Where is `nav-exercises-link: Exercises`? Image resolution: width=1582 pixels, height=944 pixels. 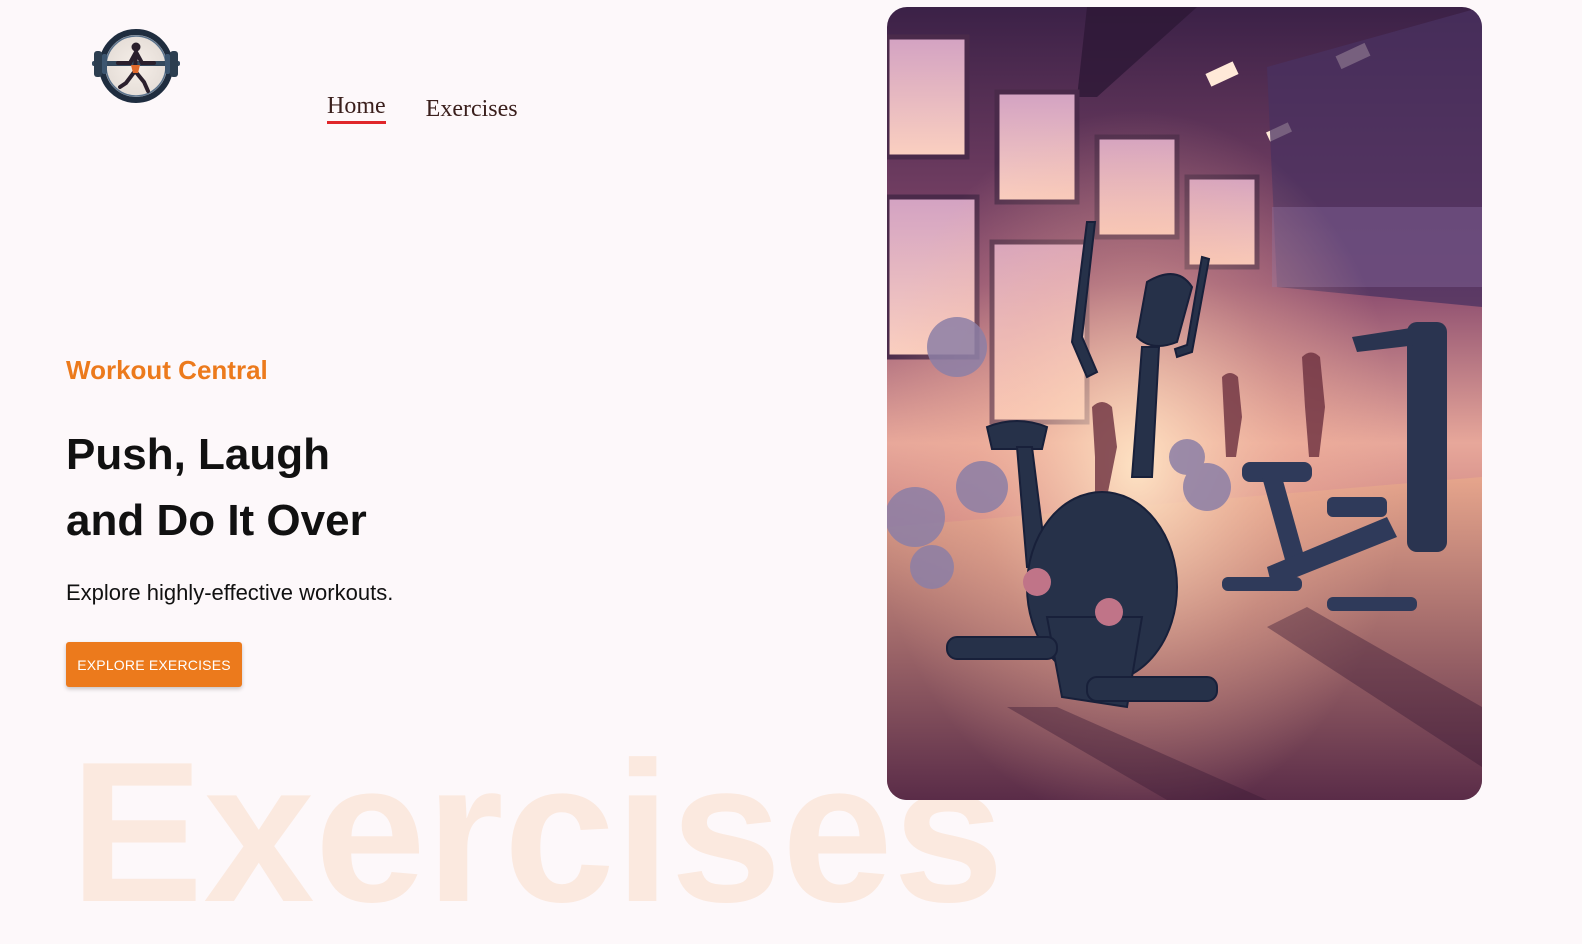
nav-exercises-link: Exercises is located at coordinates (472, 110).